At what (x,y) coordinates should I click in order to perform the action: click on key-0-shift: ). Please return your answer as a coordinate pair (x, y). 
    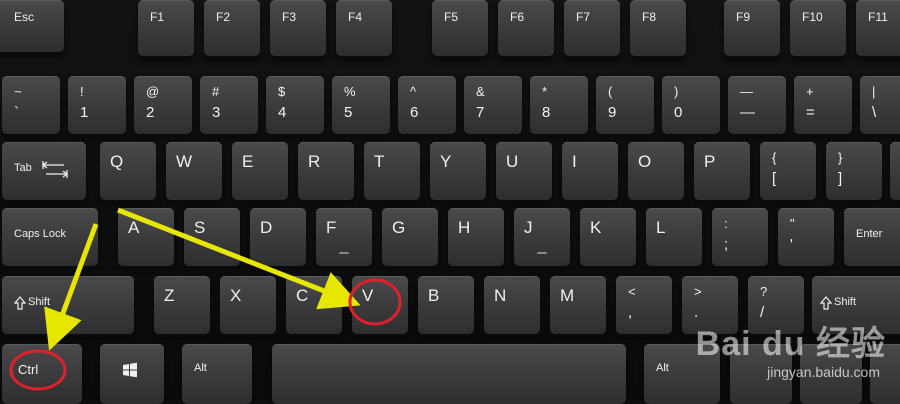
    Looking at the image, I should click on (676, 91).